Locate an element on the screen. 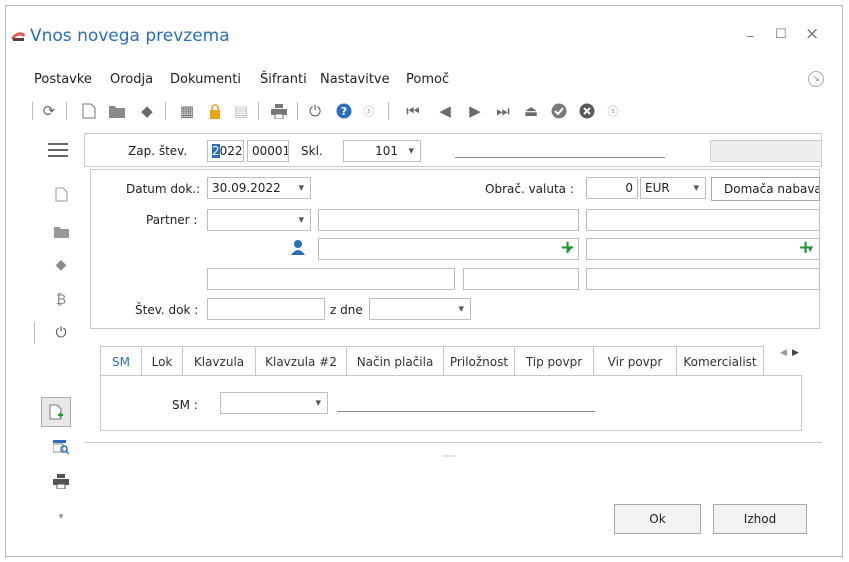 The height and width of the screenshot is (562, 849). window-title: Vnos novega prevzema is located at coordinates (130, 36).